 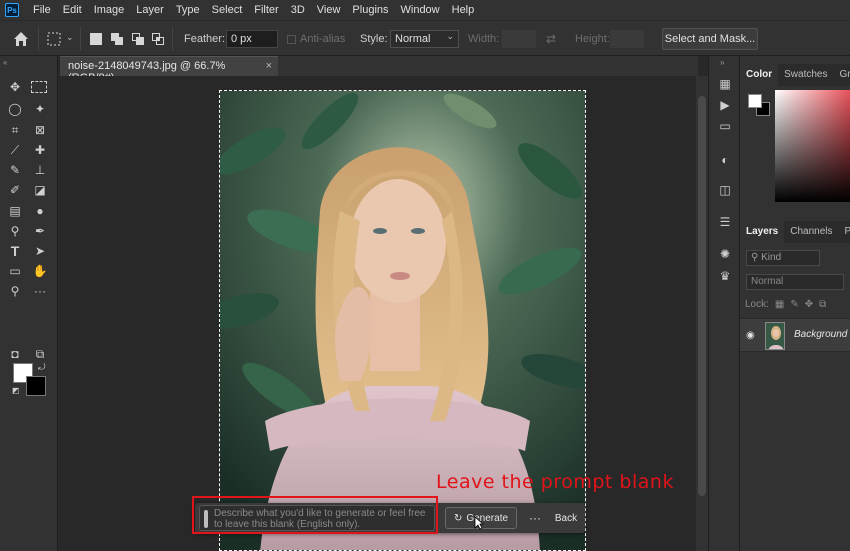 I want to click on crop-tool-icon: ⌗, so click(x=15, y=130).